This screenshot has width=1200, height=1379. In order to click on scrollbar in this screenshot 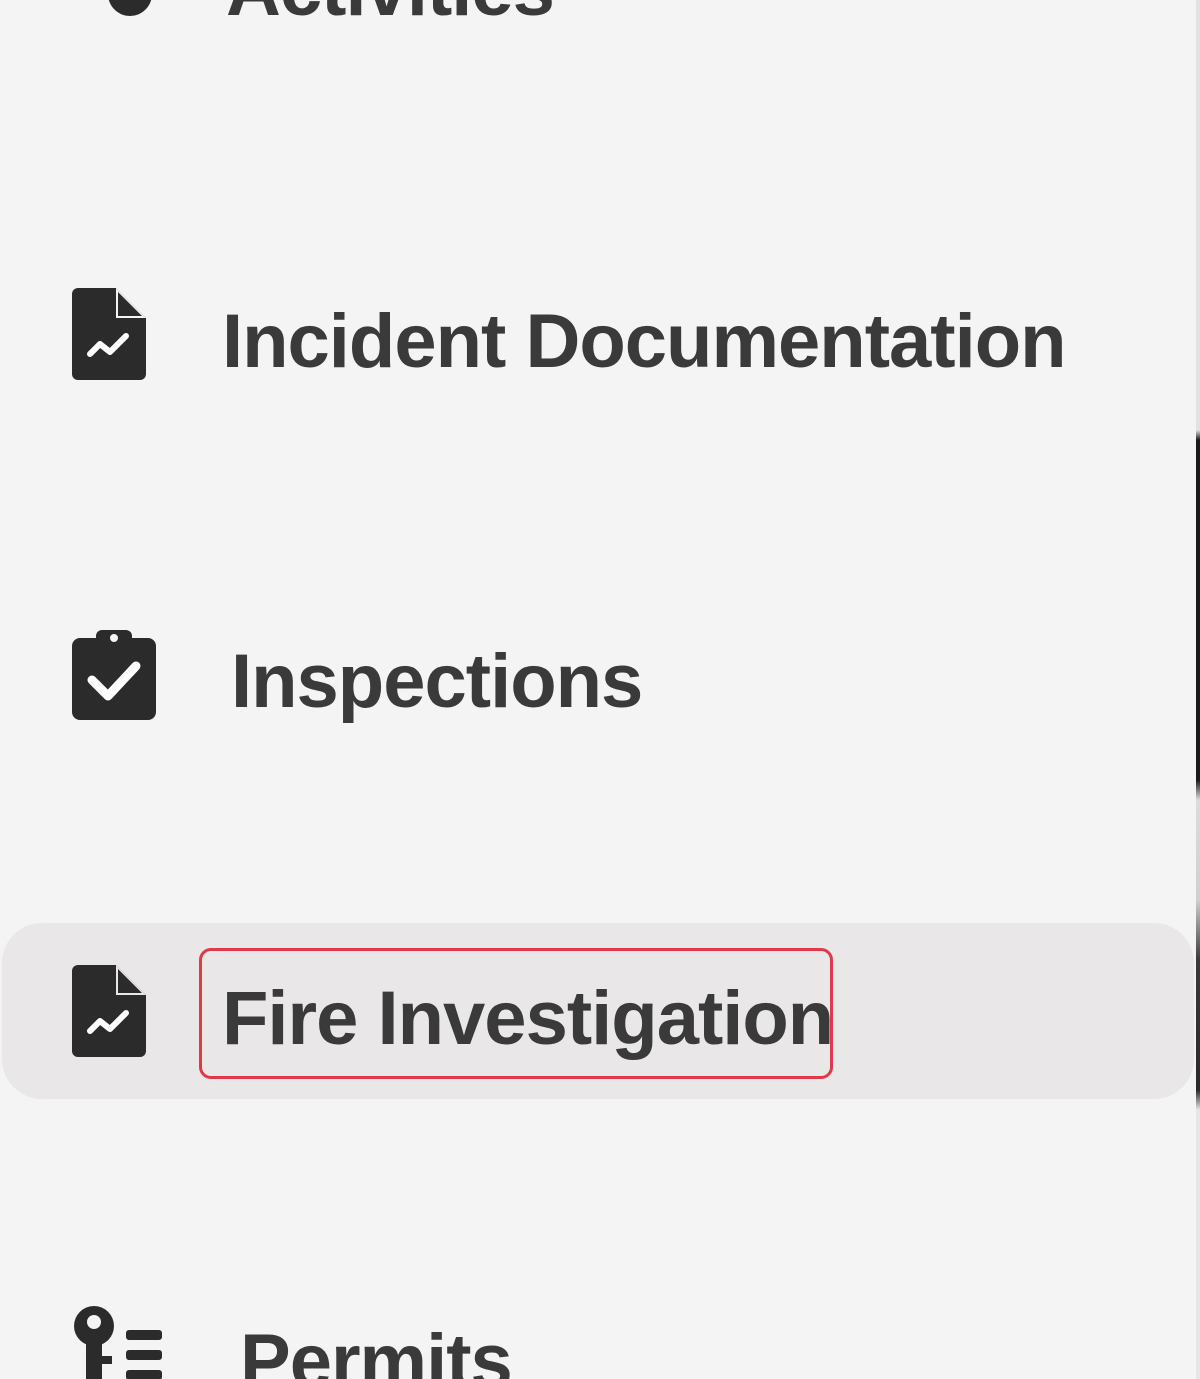, I will do `click(1198, 689)`.